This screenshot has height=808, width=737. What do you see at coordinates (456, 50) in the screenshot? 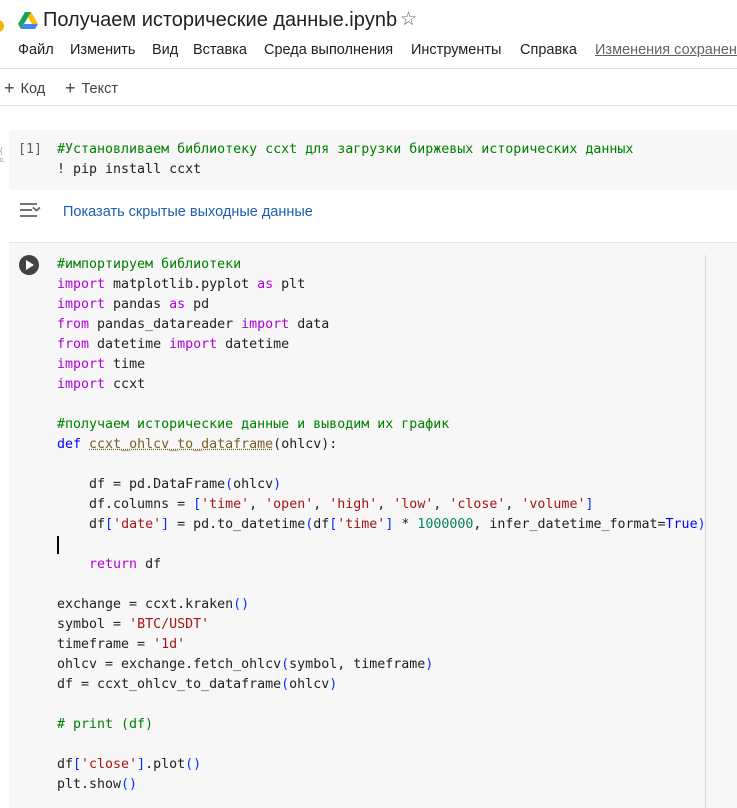
I see `menu-tools: Инструменты` at bounding box center [456, 50].